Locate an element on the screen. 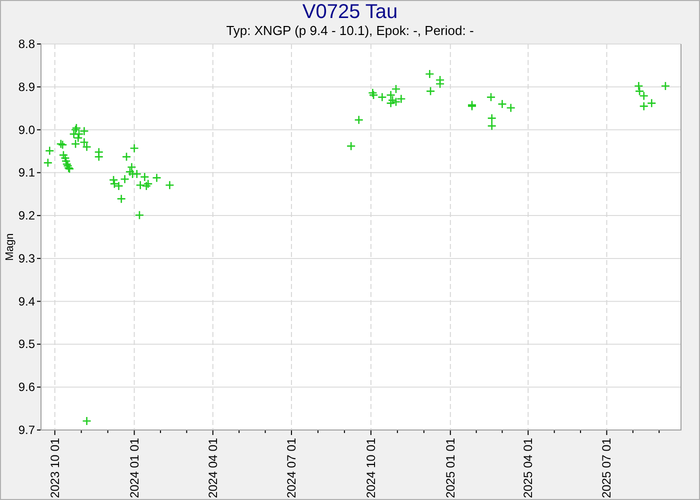 The height and width of the screenshot is (500, 700). y-tick-label: 9.6 is located at coordinates (26, 387).